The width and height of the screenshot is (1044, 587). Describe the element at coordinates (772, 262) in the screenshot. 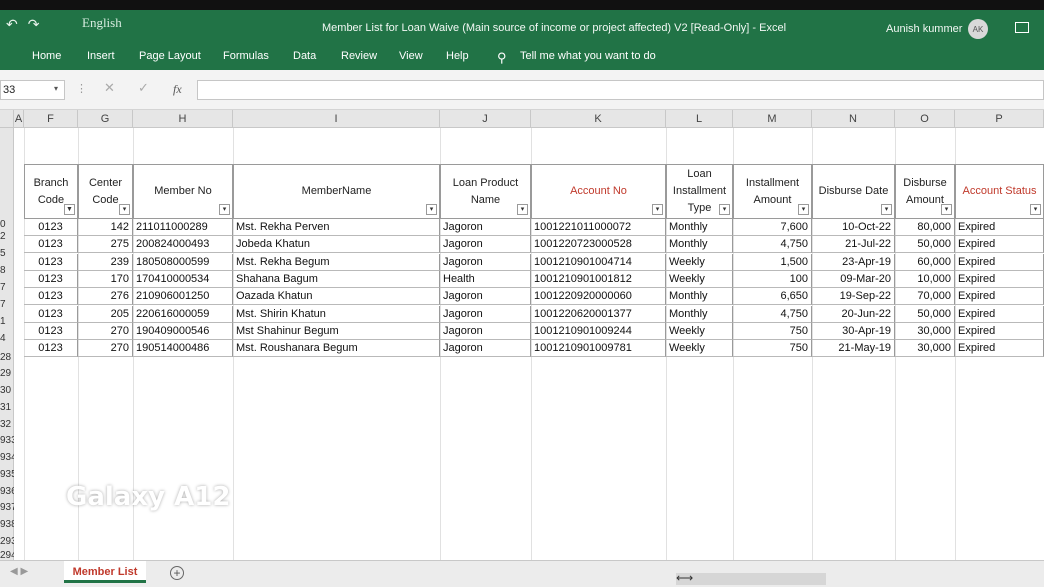

I see `cell-installment-amount: 1,500` at that location.